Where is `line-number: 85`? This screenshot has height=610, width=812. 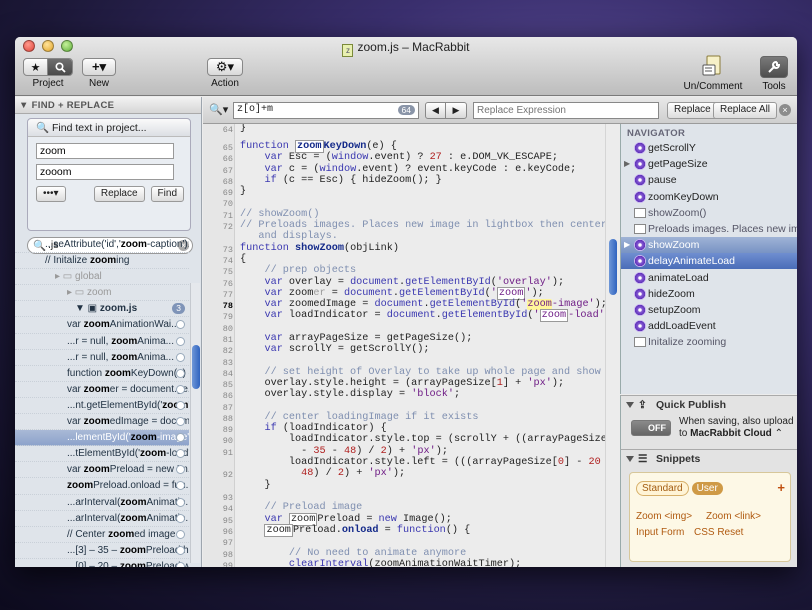
line-number: 85 is located at coordinates (227, 385).